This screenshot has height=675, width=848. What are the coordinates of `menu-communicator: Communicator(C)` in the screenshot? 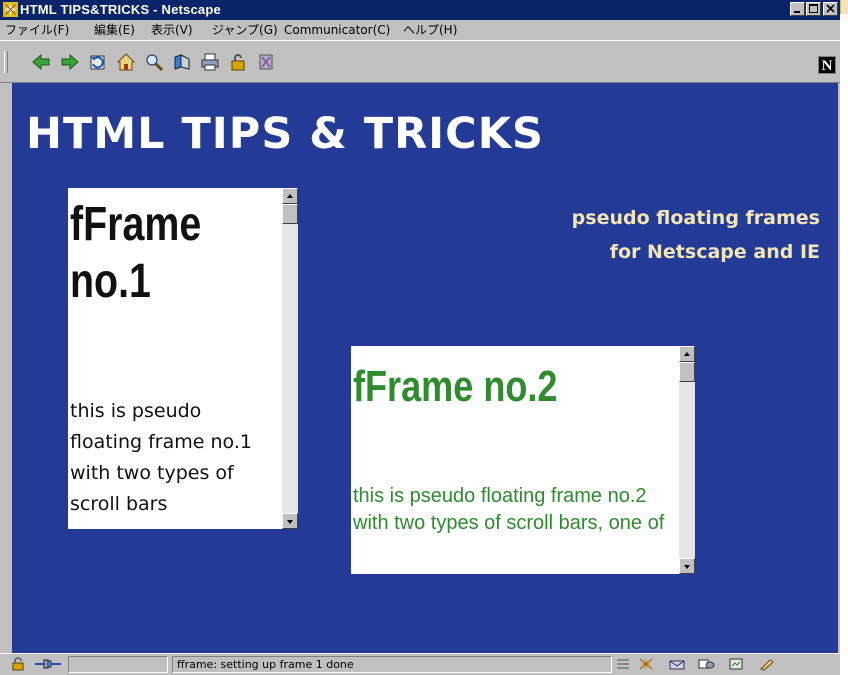 It's located at (337, 30).